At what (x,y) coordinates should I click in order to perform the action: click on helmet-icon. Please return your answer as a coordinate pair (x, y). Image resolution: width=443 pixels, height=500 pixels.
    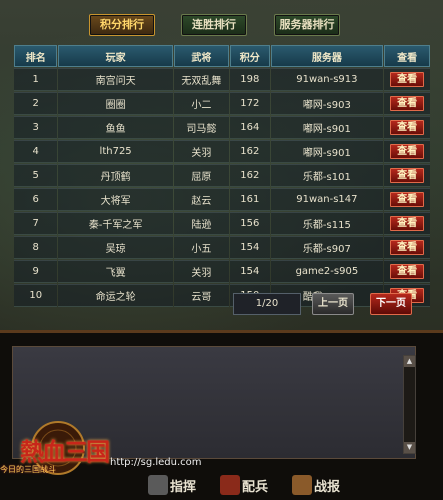
    Looking at the image, I should click on (158, 485).